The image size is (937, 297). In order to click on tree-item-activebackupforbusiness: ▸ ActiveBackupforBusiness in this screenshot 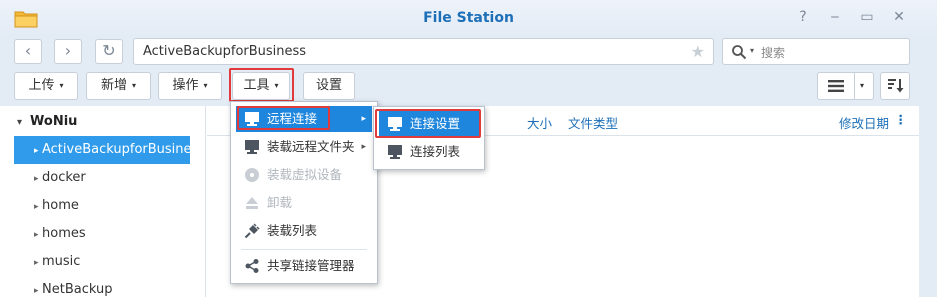, I will do `click(102, 150)`.